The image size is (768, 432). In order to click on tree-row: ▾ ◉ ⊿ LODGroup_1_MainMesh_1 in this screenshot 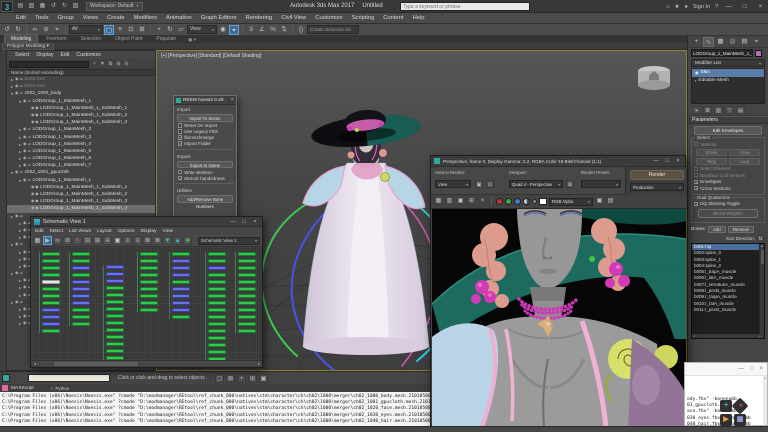, I will do `click(81, 180)`.